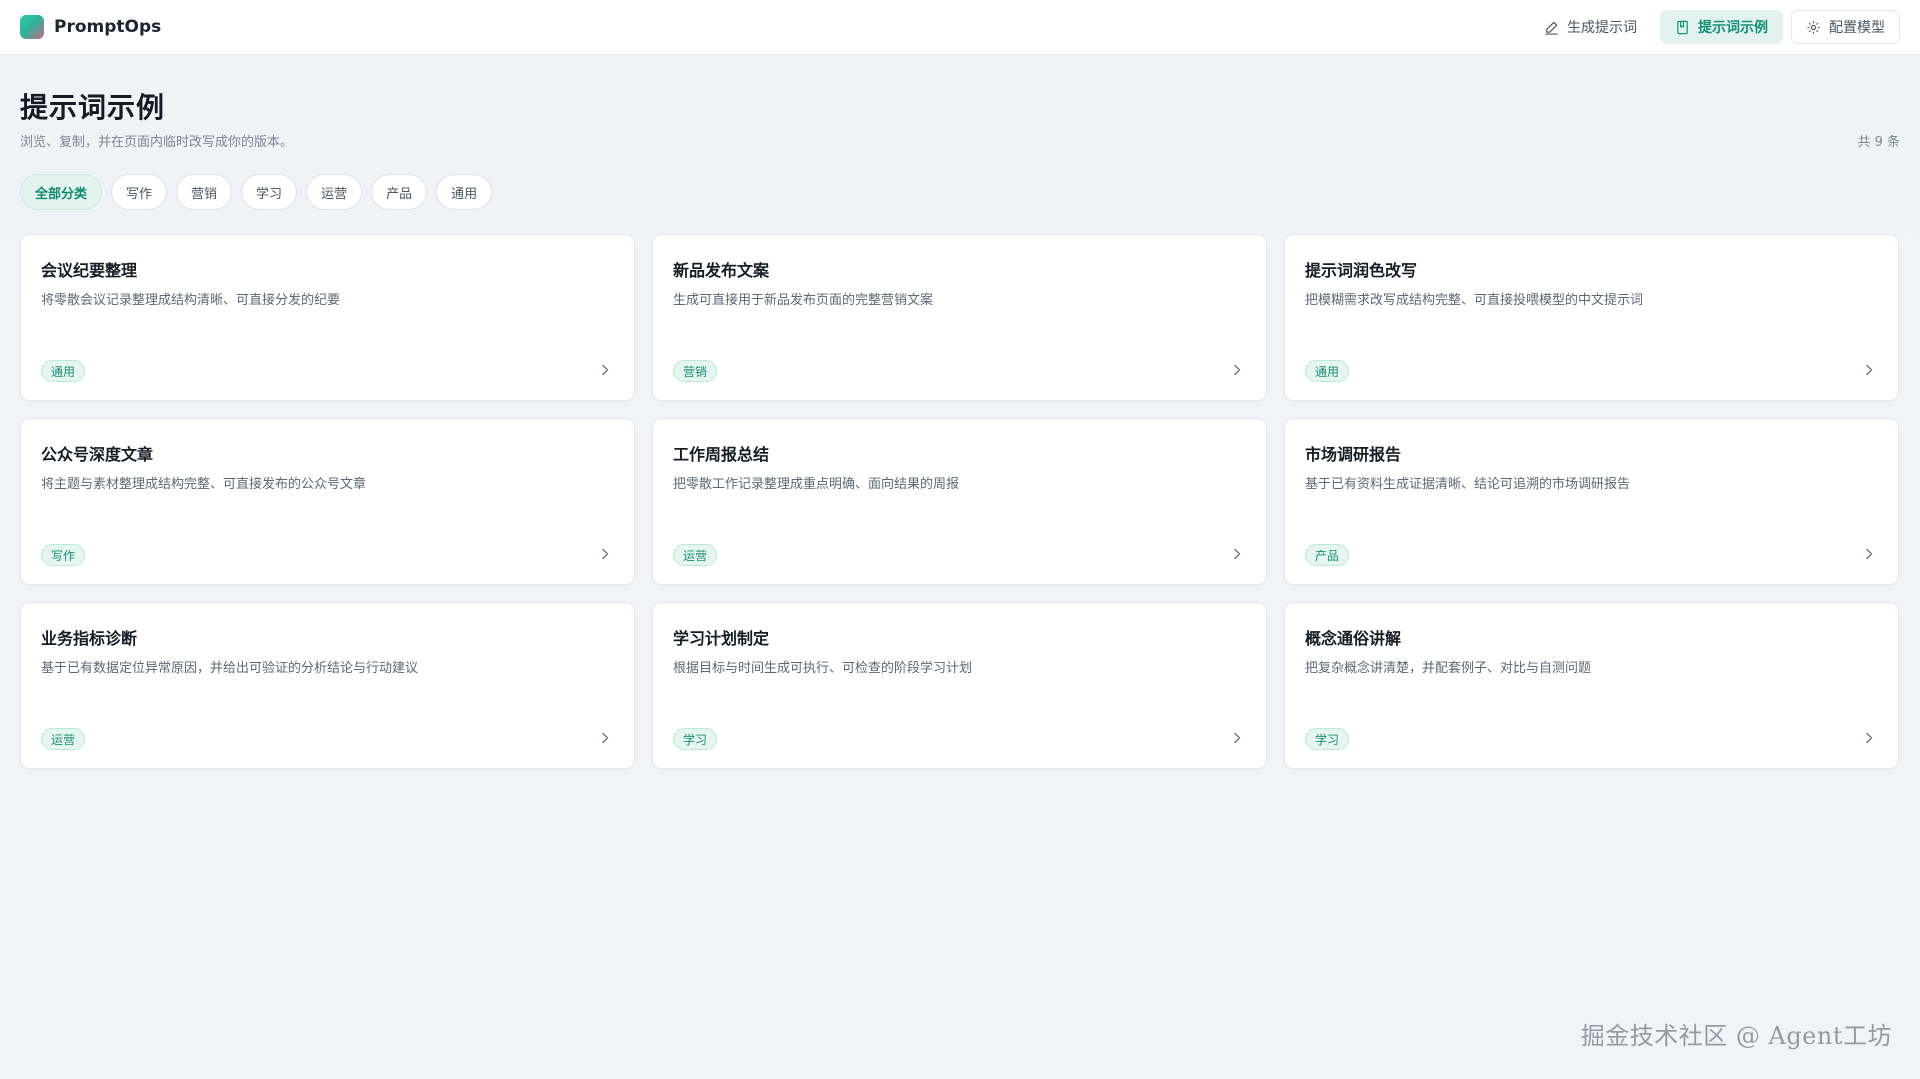 The height and width of the screenshot is (1079, 1920). Describe the element at coordinates (1857, 28) in the screenshot. I see `nav-config-label: 配置模型` at that location.